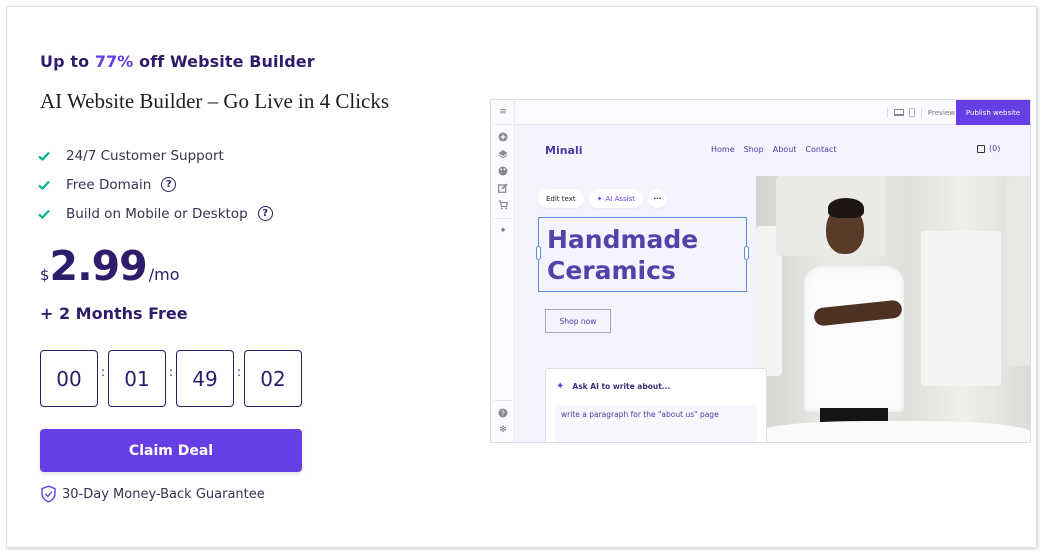 The height and width of the screenshot is (554, 1043). Describe the element at coordinates (993, 112) in the screenshot. I see `publish-website-button: Publish website` at that location.